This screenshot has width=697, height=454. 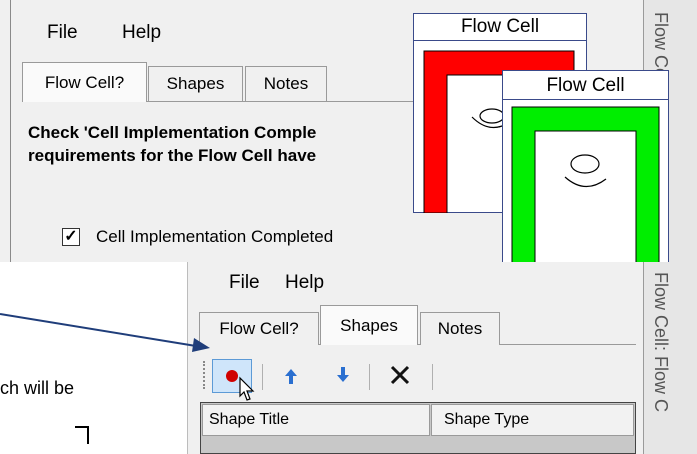 I want to click on green-cell-shape-icon, so click(x=585, y=186).